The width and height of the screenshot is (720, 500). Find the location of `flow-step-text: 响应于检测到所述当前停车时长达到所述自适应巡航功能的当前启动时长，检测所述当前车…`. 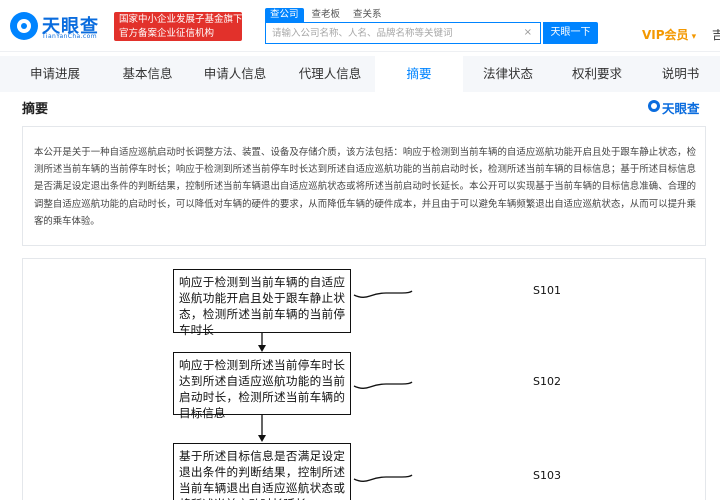

flow-step-text: 响应于检测到所述当前停车时长达到所述自适应巡航功能的当前启动时长，检测所述当前车… is located at coordinates (262, 389).